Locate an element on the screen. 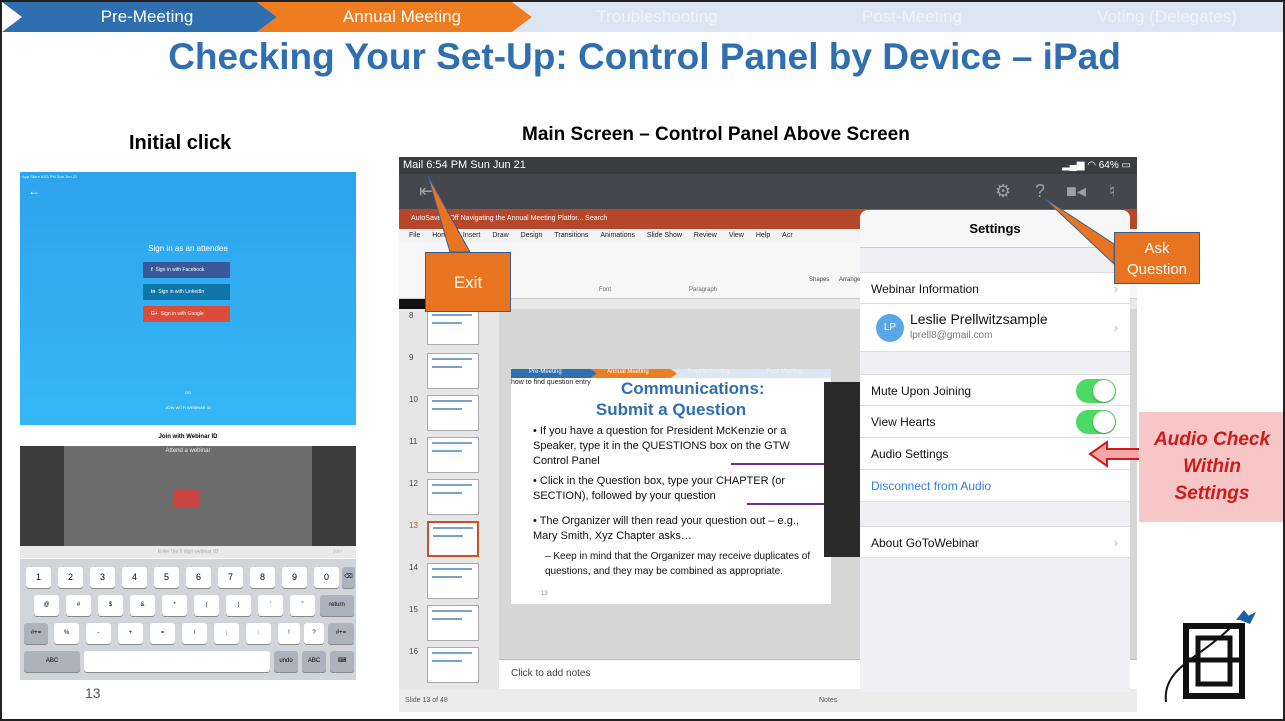 The width and height of the screenshot is (1285, 721). ask-callout-line2: Question is located at coordinates (1157, 269).